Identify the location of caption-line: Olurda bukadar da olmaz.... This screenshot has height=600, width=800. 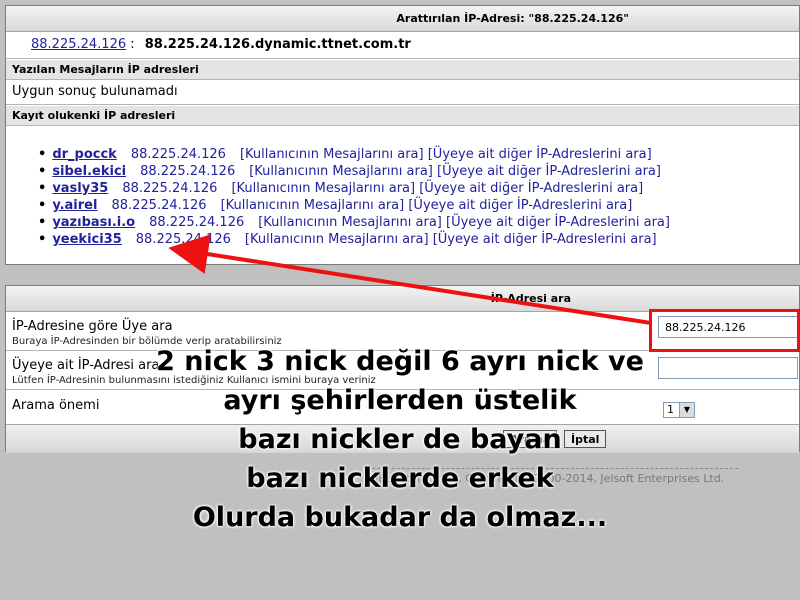
(400, 517).